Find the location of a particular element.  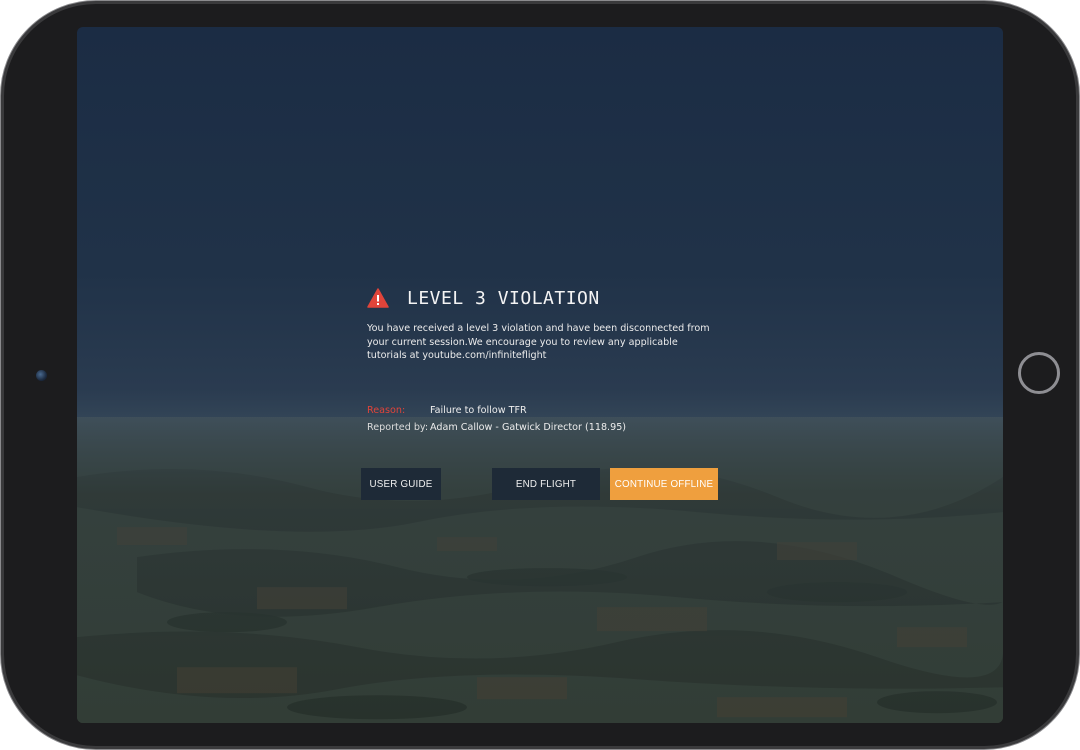

user-guide-button: USER GUIDE is located at coordinates (401, 484).